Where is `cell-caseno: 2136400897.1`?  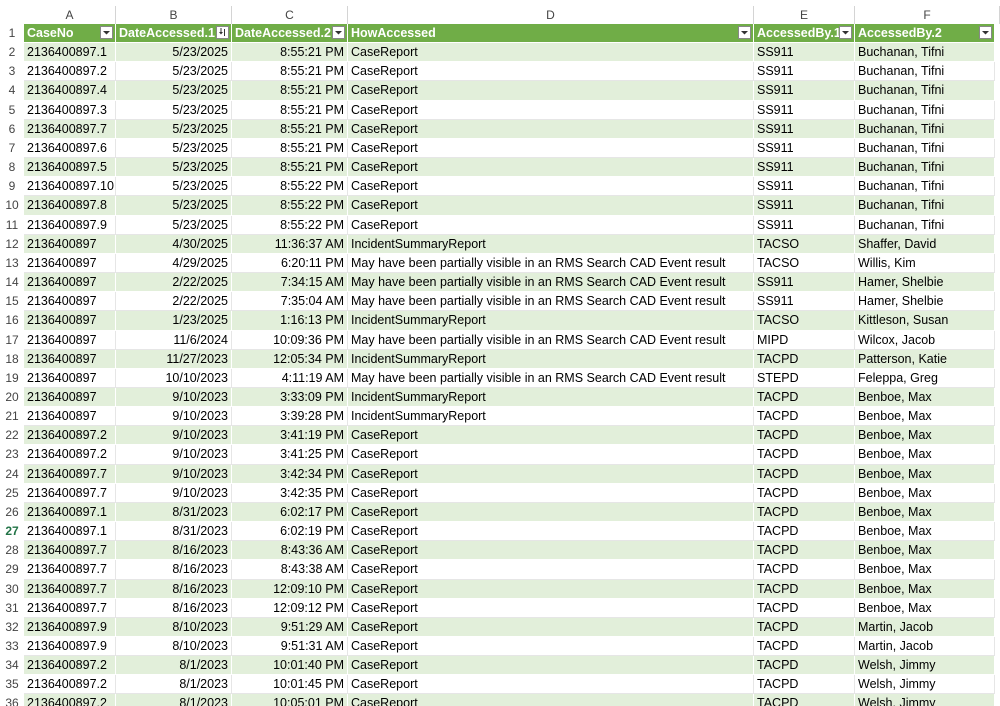
cell-caseno: 2136400897.1 is located at coordinates (70, 53).